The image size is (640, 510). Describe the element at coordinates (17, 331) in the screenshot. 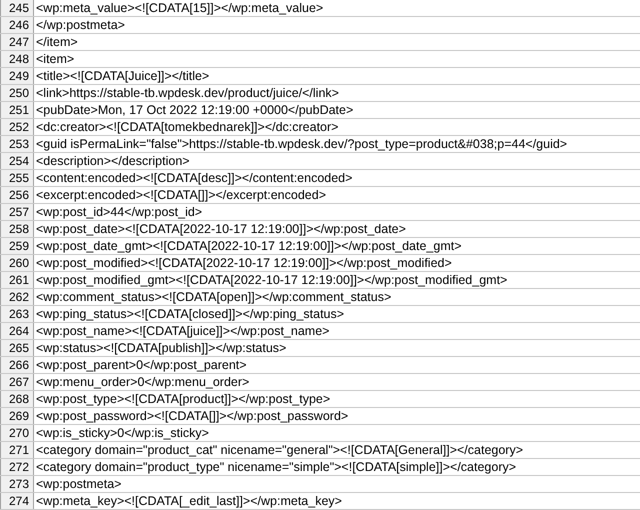

I see `row-number: 264` at that location.